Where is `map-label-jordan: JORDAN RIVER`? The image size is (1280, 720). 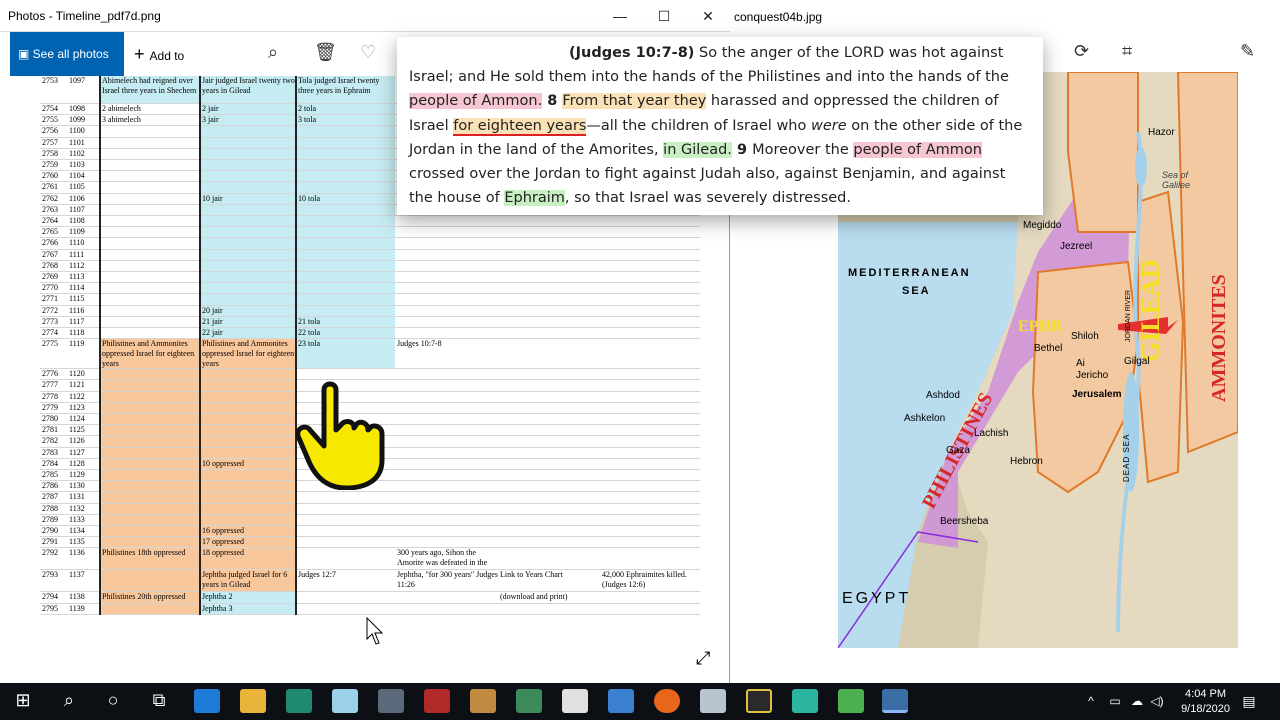 map-label-jordan: JORDAN RIVER is located at coordinates (1128, 315).